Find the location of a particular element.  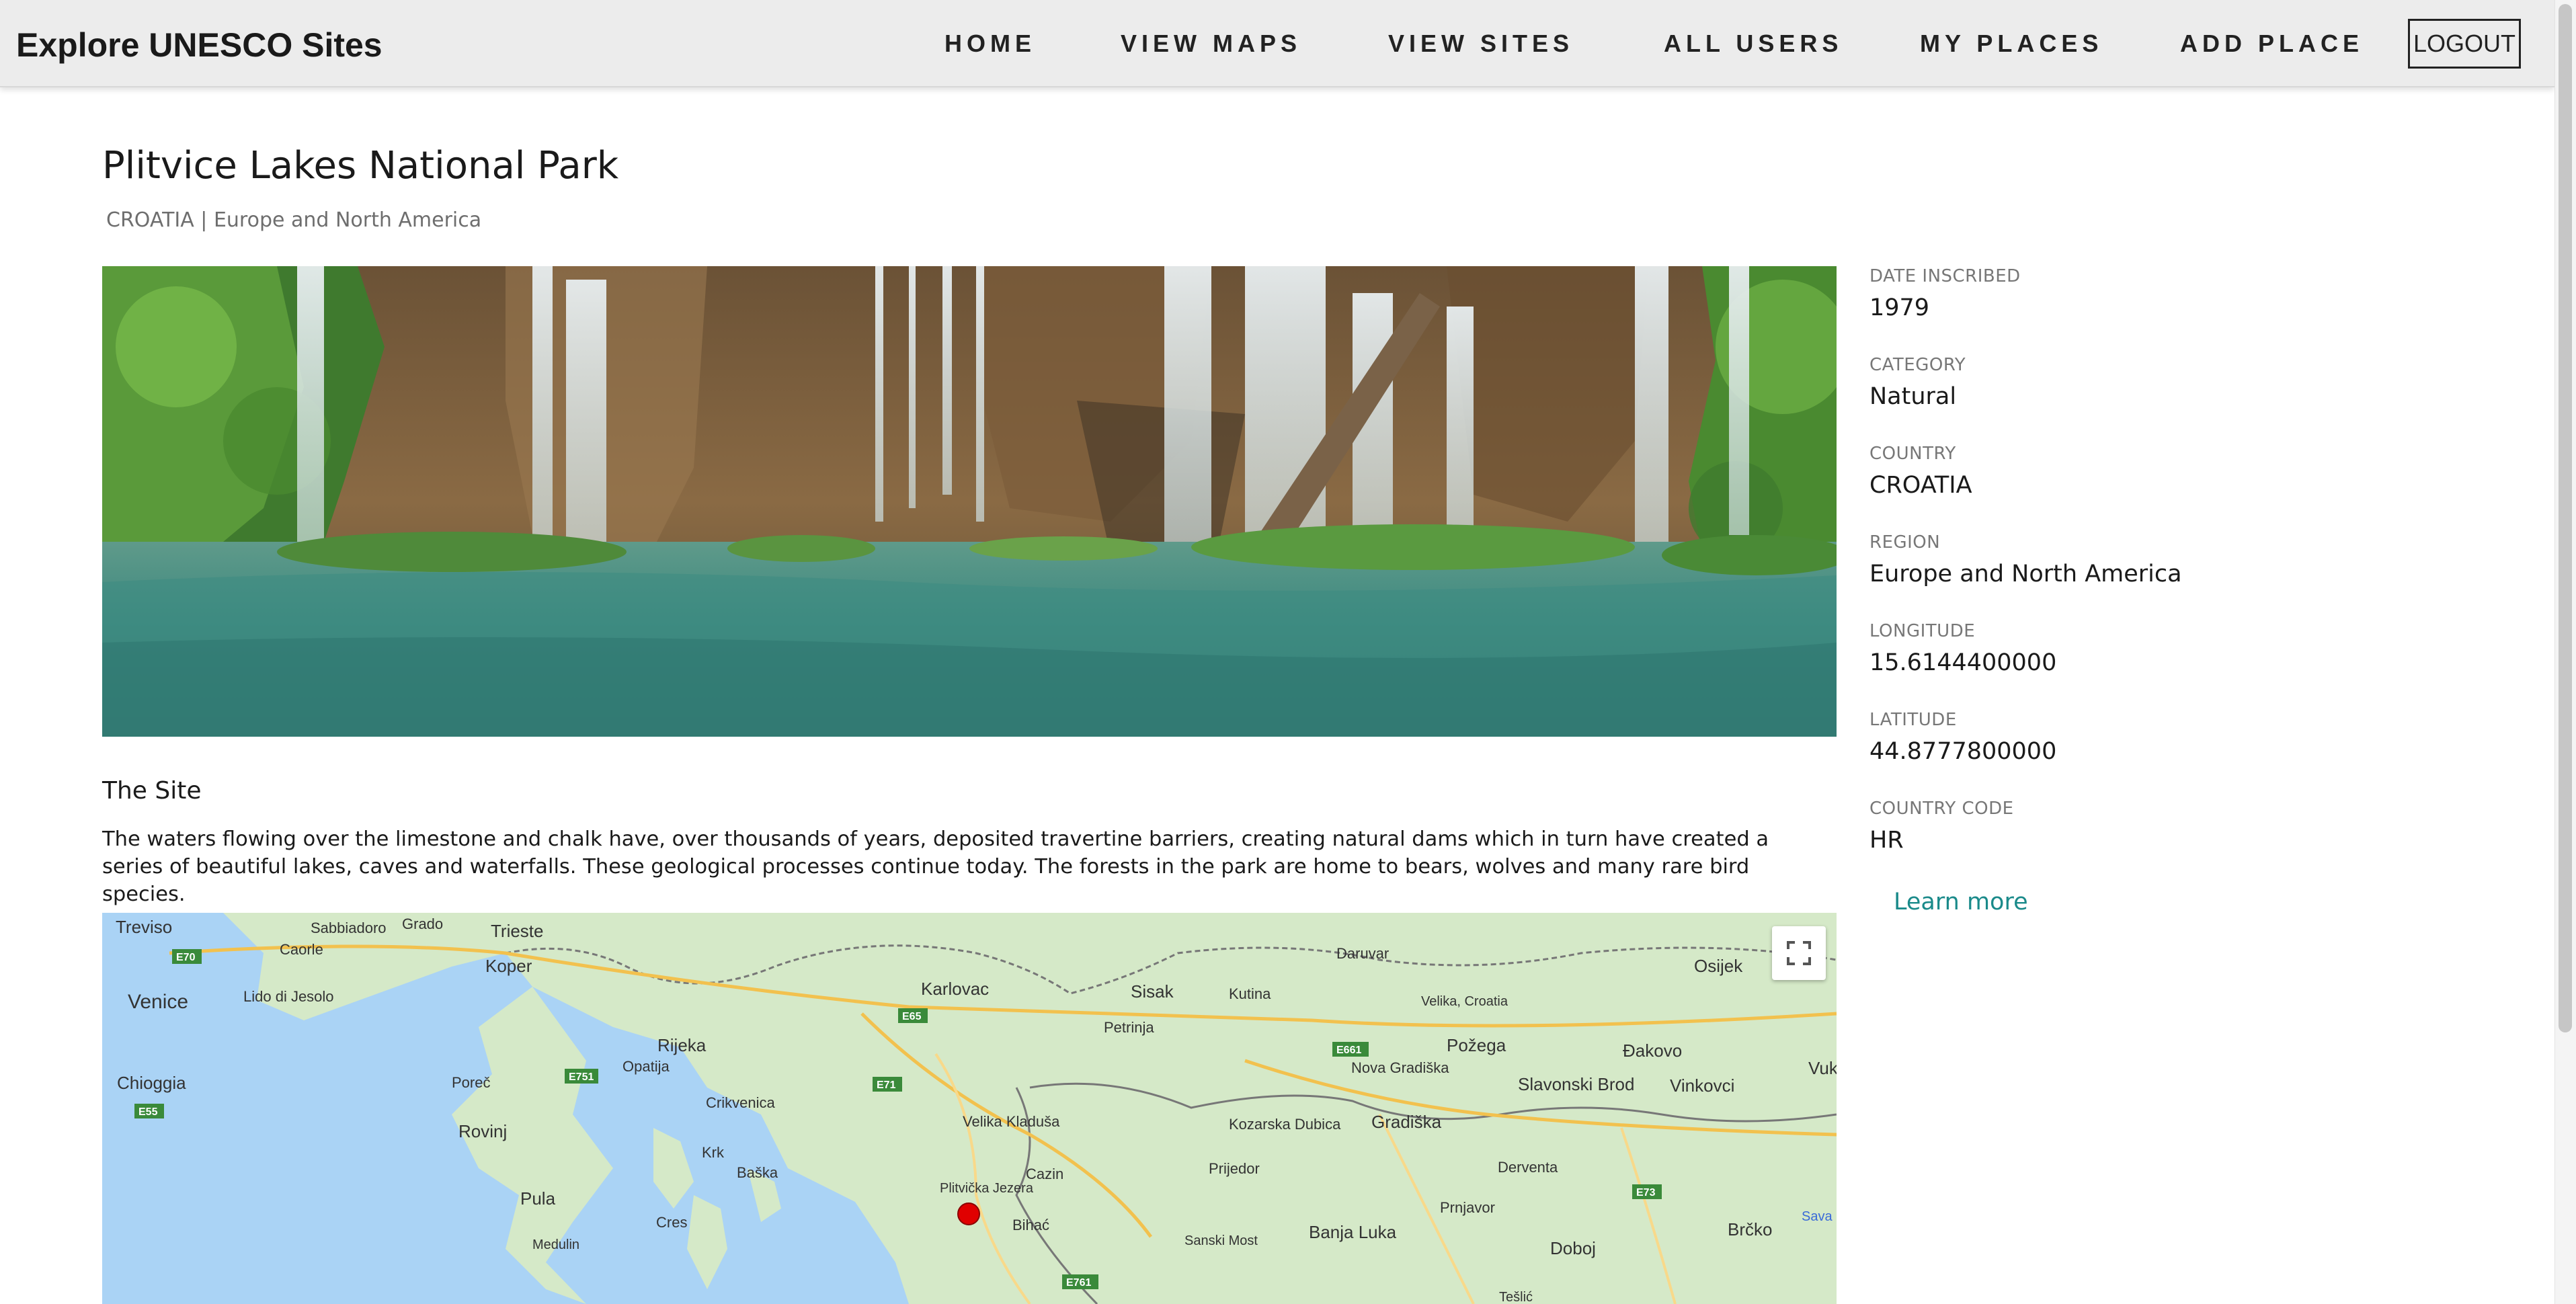

map-road-label: E55 is located at coordinates (148, 1112).